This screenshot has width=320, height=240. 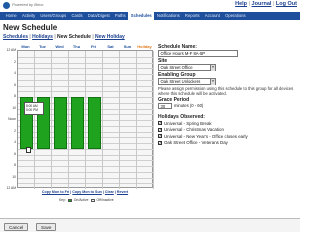 What do you see at coordinates (150, 225) in the screenshot?
I see `bottom-action-bar: Cancel Save` at bounding box center [150, 225].